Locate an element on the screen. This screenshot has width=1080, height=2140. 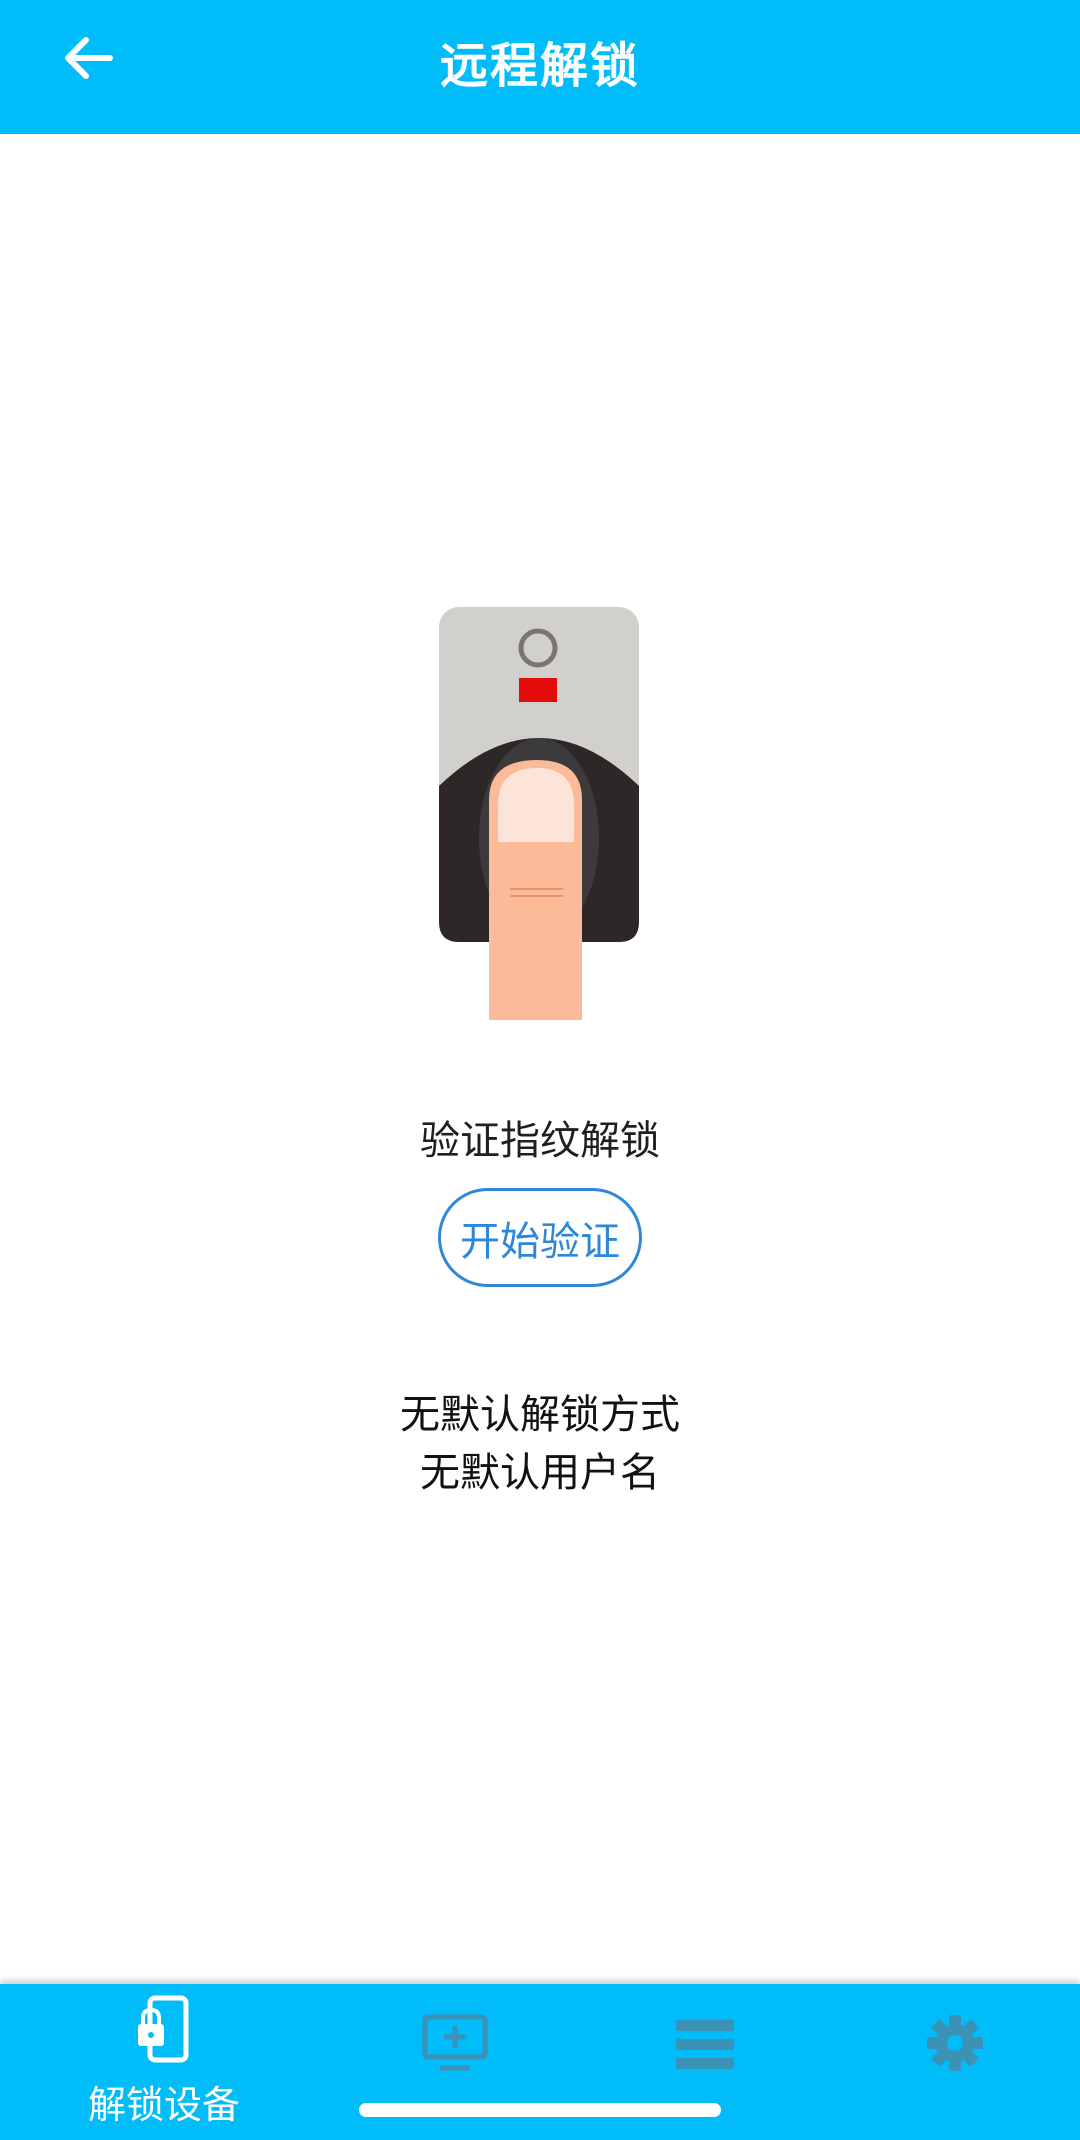
default-unlock-method-text: 无默认解锁方式 is located at coordinates (540, 1415).